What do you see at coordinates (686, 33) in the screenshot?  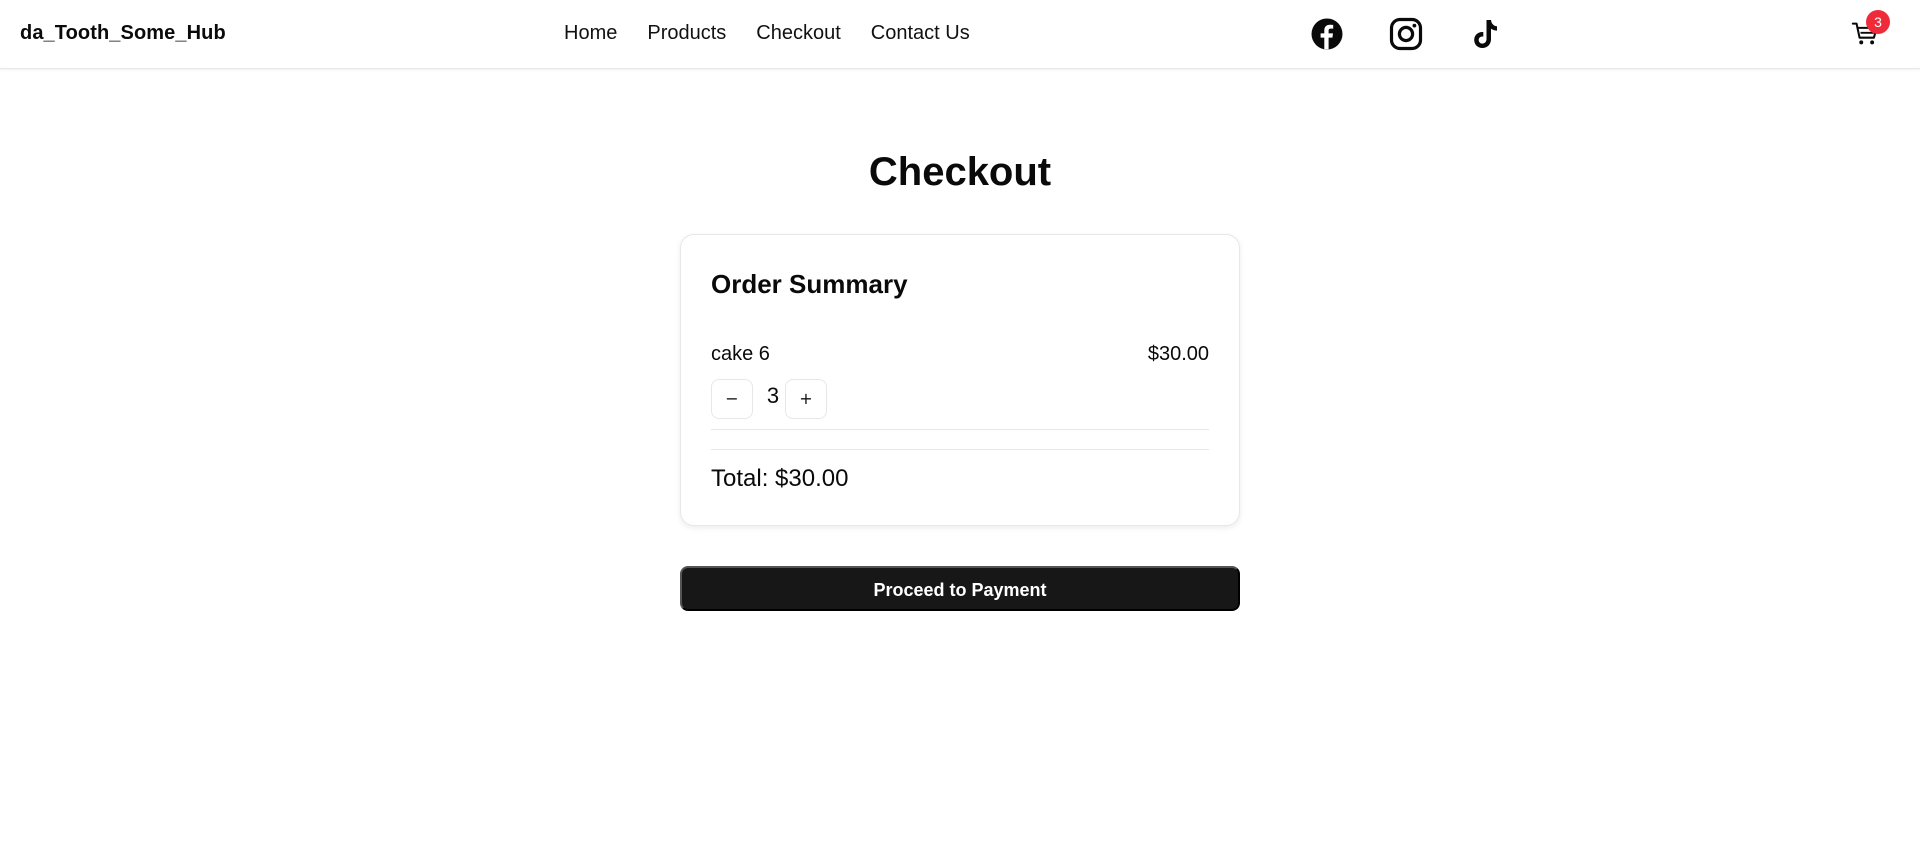 I see `nav-link-products: Products` at bounding box center [686, 33].